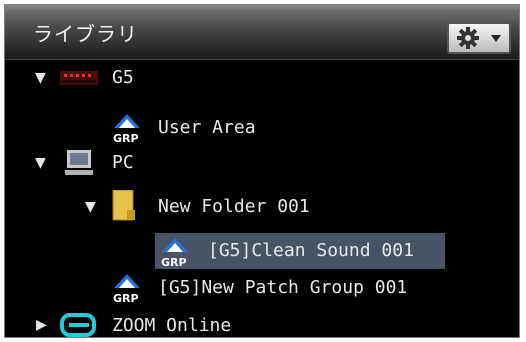  I want to click on tree-item-zoom-online: ▶ ZOOM Online, so click(262, 322).